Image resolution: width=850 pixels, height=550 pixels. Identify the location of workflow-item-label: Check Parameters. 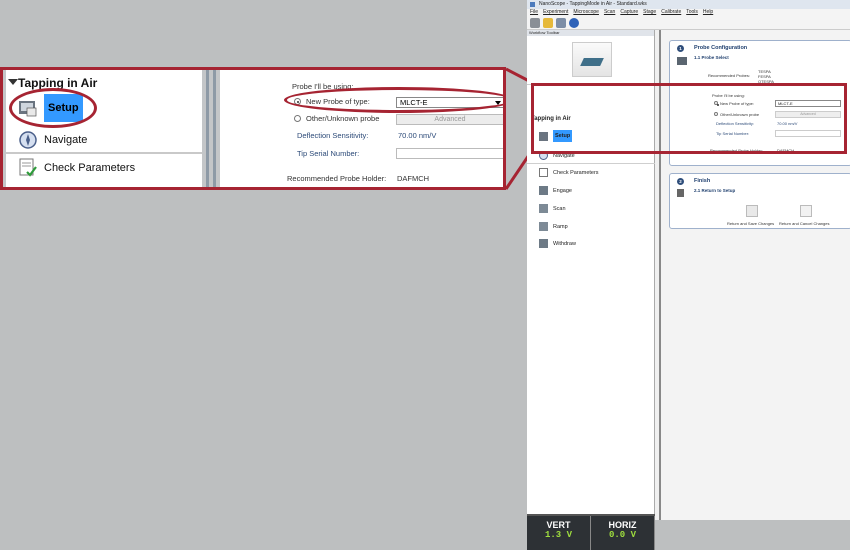
(576, 172).